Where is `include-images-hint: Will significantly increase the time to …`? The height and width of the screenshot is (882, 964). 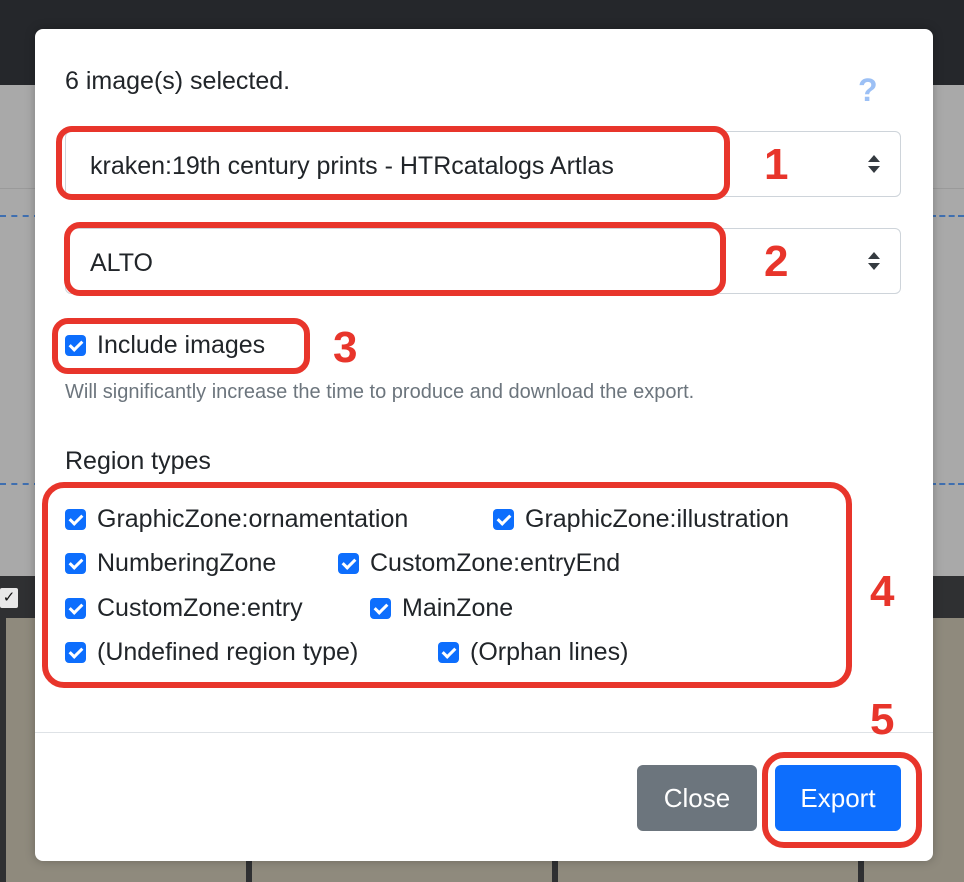
include-images-hint: Will significantly increase the time to … is located at coordinates (380, 392).